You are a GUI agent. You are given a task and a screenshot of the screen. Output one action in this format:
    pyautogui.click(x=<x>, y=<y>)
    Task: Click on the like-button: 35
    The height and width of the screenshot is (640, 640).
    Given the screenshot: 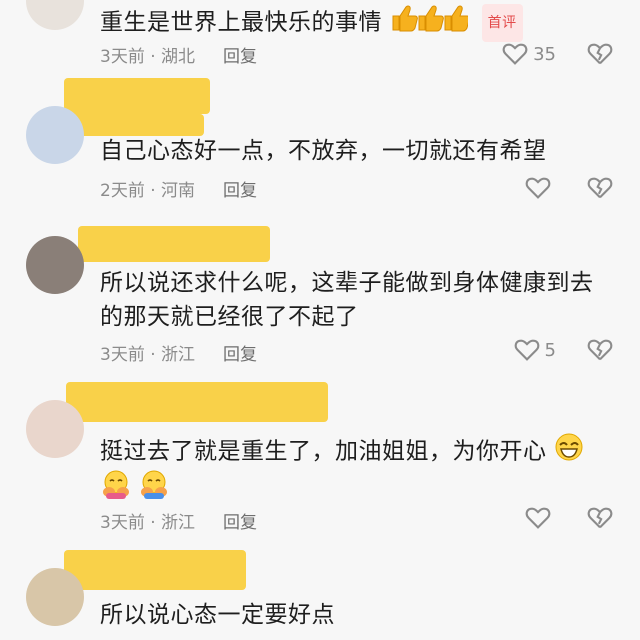 What is the action you would take?
    pyautogui.click(x=528, y=54)
    